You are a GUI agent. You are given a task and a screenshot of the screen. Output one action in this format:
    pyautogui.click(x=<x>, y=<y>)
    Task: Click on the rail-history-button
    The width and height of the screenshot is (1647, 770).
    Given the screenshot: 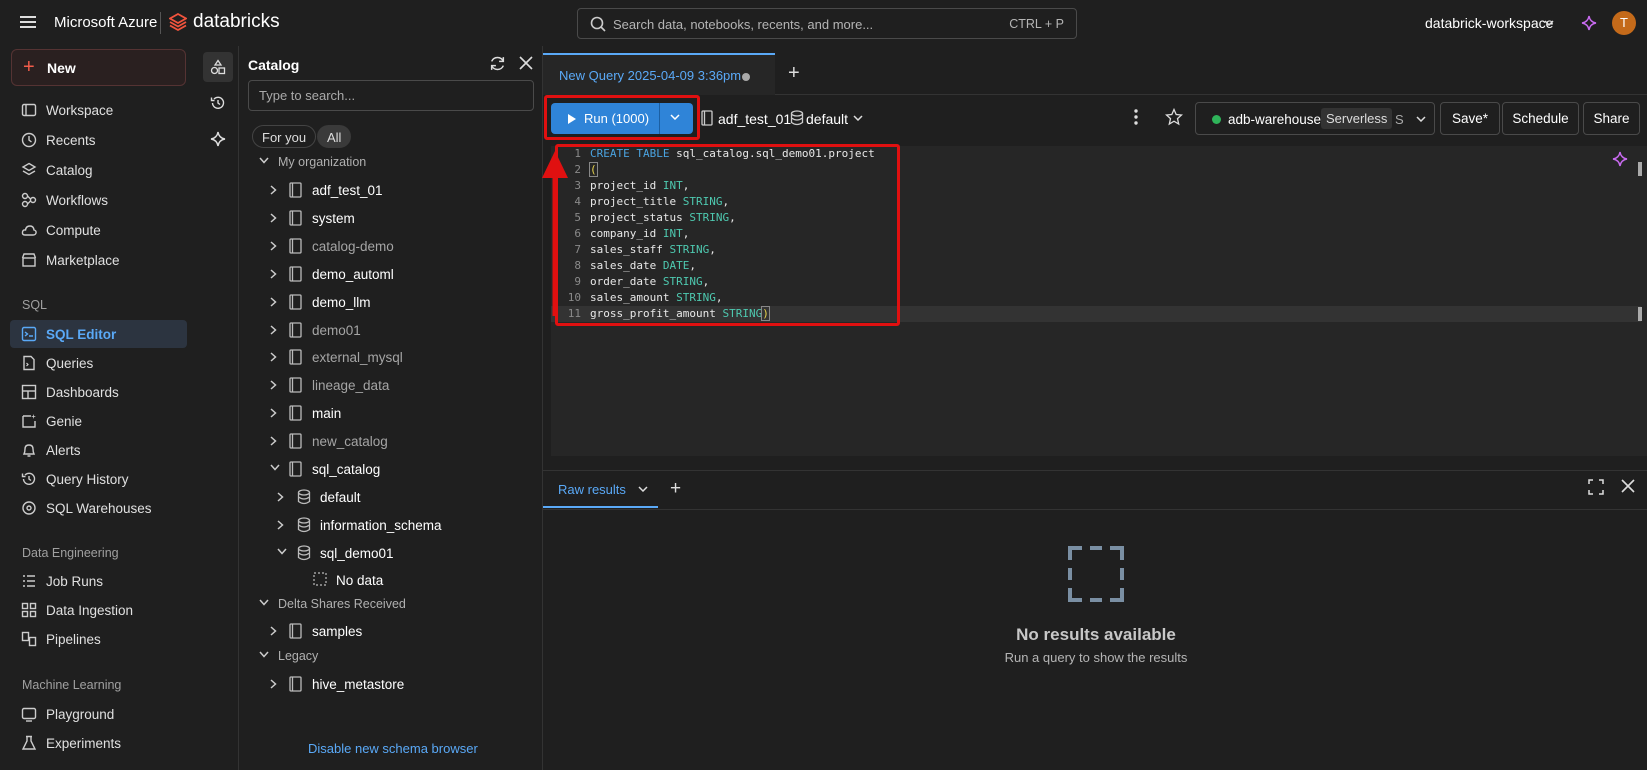 What is the action you would take?
    pyautogui.click(x=218, y=103)
    